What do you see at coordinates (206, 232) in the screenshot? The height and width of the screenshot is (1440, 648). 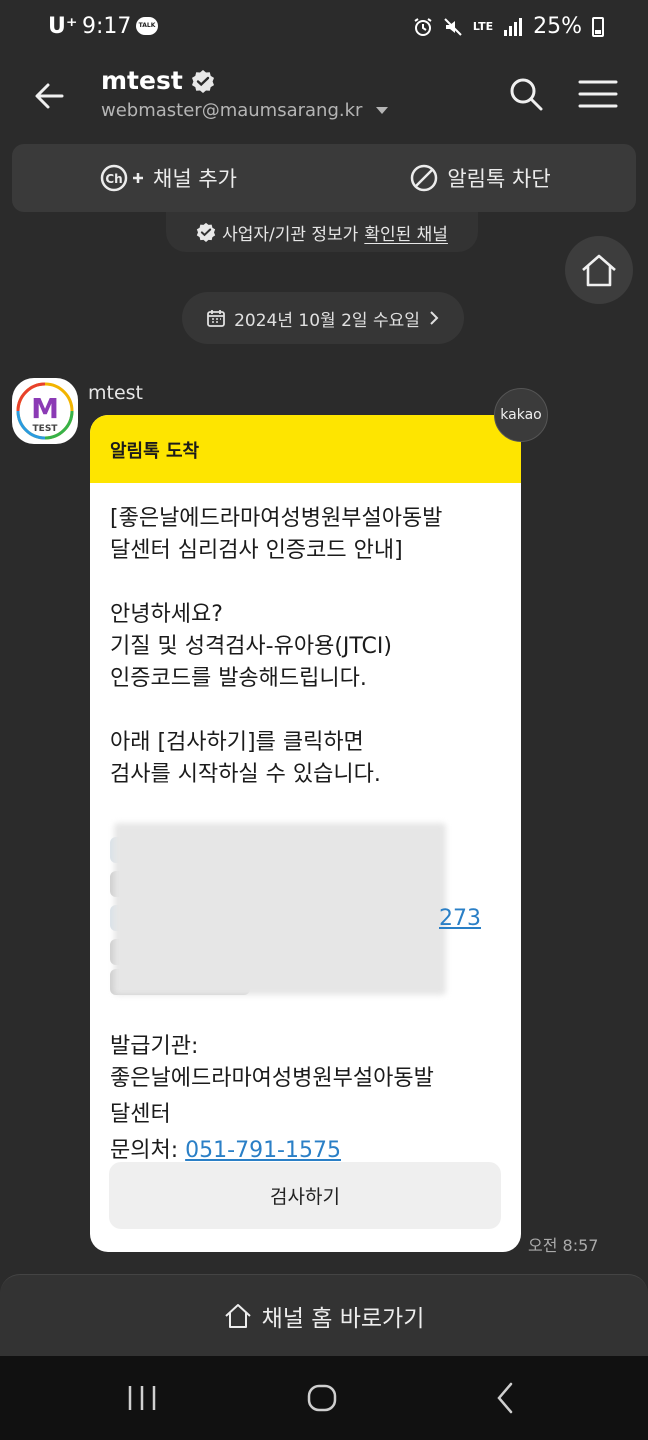 I see `verified-check-icon` at bounding box center [206, 232].